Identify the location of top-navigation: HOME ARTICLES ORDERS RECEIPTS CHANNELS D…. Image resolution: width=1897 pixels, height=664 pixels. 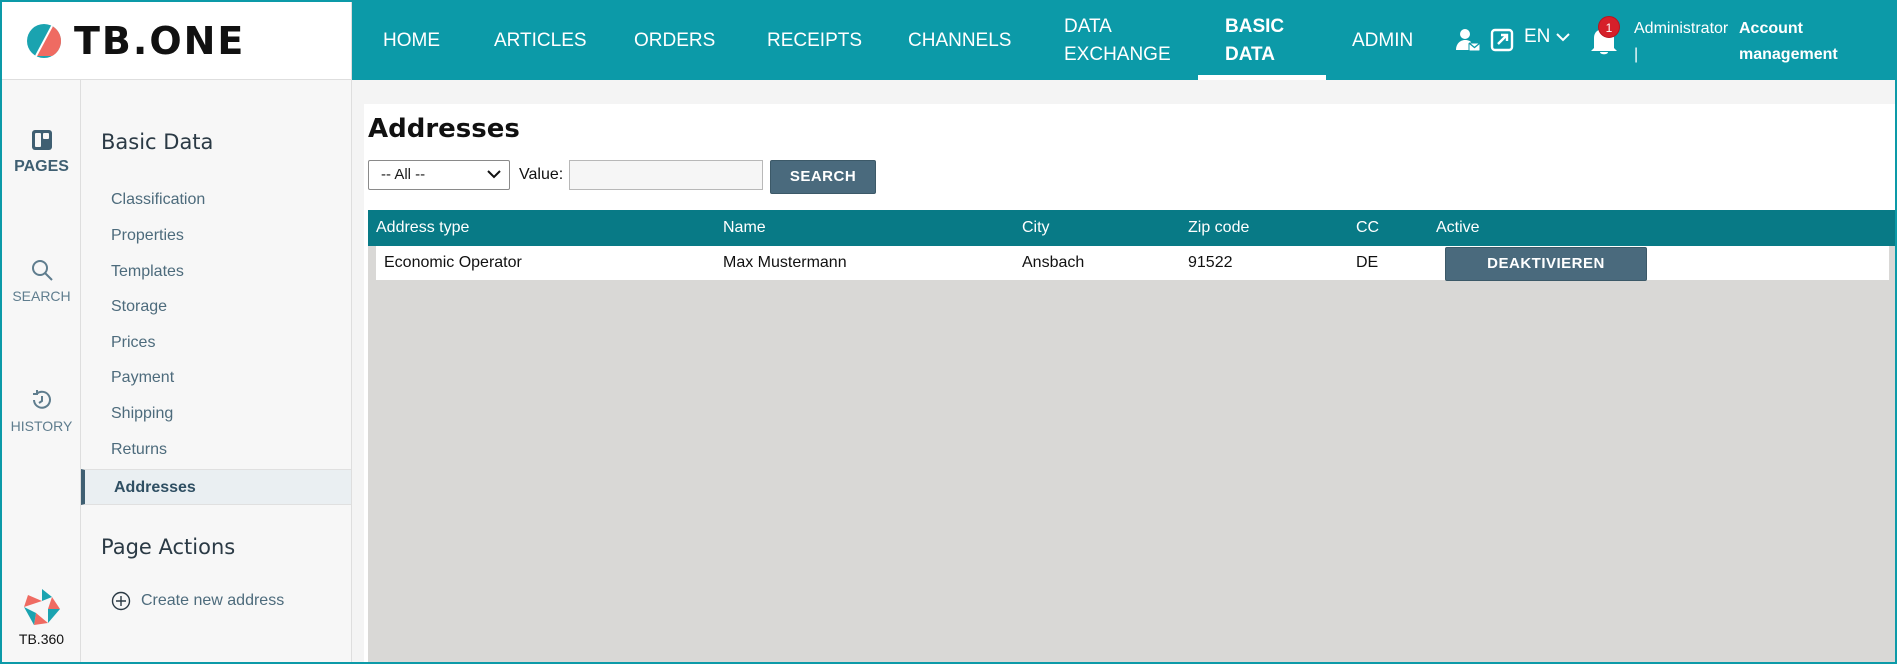
(1123, 41).